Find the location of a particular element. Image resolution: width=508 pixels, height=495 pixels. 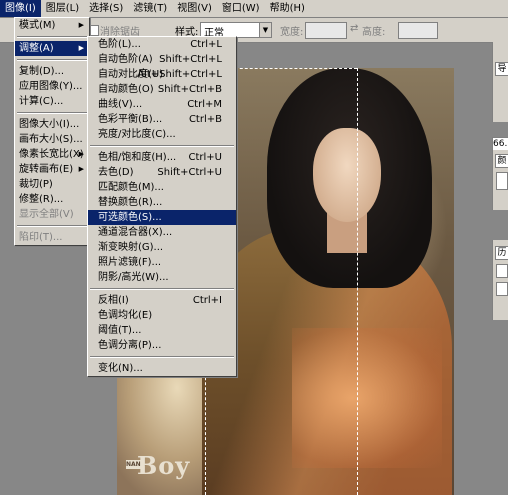

chevron-down-icon: ▼ is located at coordinates (265, 30).